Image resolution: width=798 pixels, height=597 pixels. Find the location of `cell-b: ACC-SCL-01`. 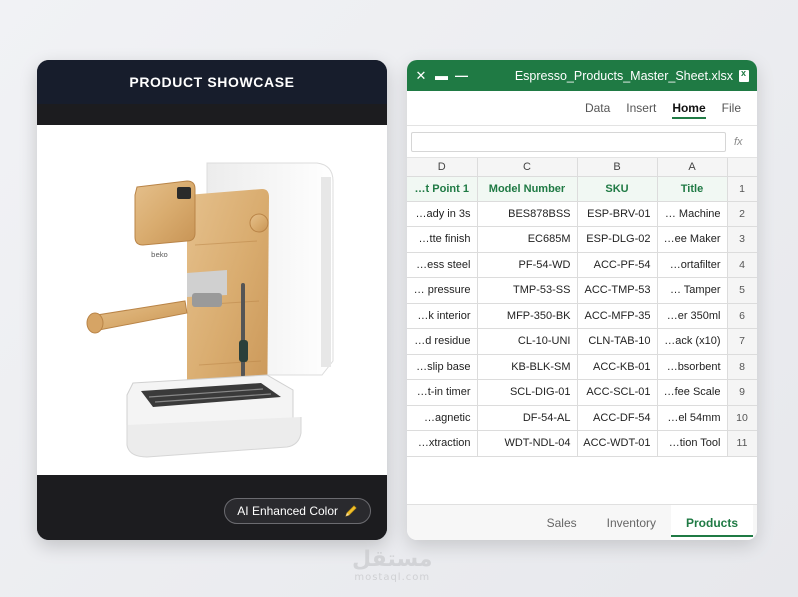

cell-b: ACC-SCL-01 is located at coordinates (617, 392).